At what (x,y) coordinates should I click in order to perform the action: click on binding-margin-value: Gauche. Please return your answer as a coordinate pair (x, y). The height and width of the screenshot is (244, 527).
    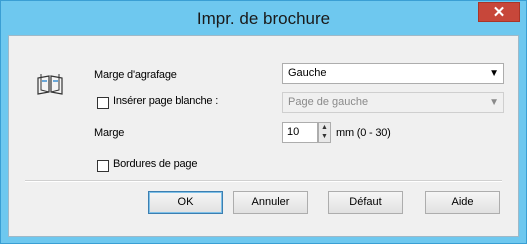
    Looking at the image, I should click on (307, 73).